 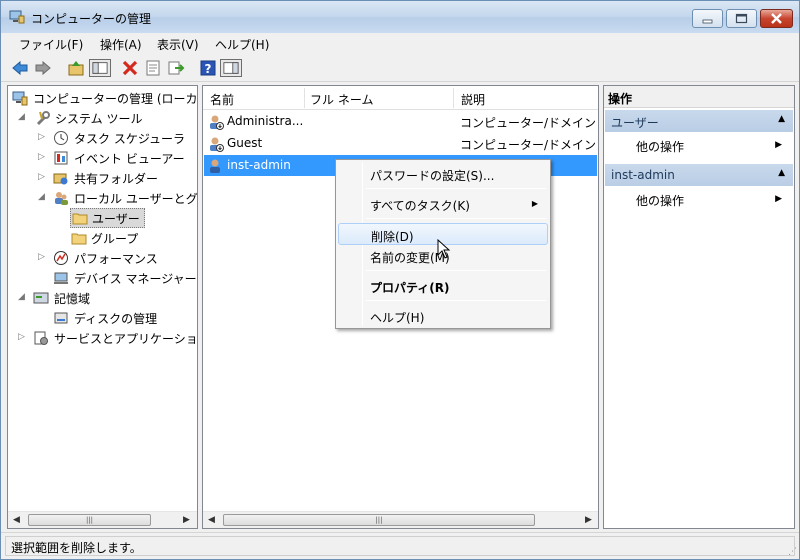 I want to click on menu-help: ヘルプ(H), so click(x=242, y=44).